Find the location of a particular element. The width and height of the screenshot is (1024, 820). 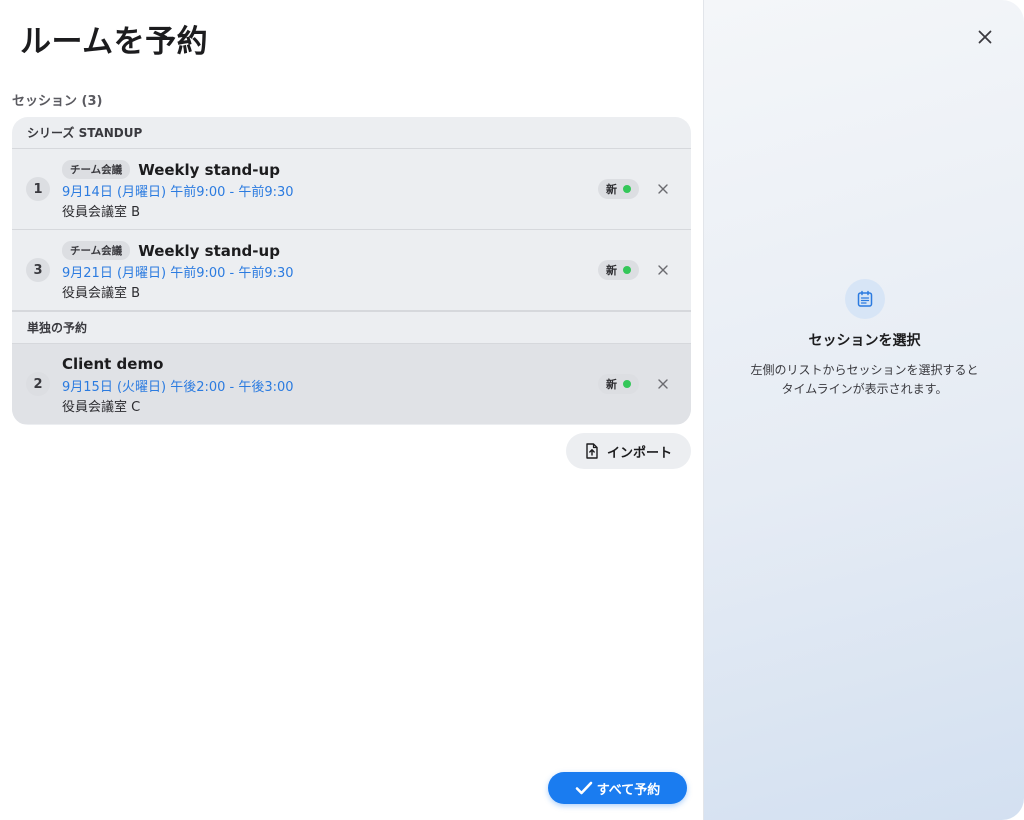

placeholder-text-line: タイムラインが表示されます。 is located at coordinates (864, 389).